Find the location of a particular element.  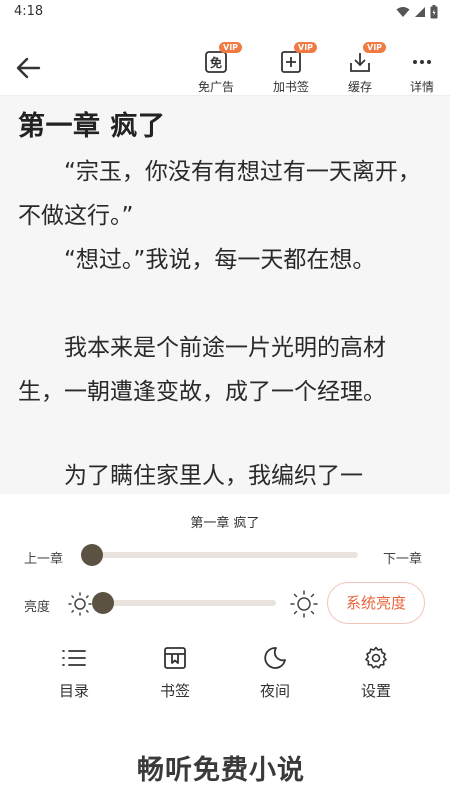

paragraph: “想过。”我说，每一天都在想。 is located at coordinates (220, 260).